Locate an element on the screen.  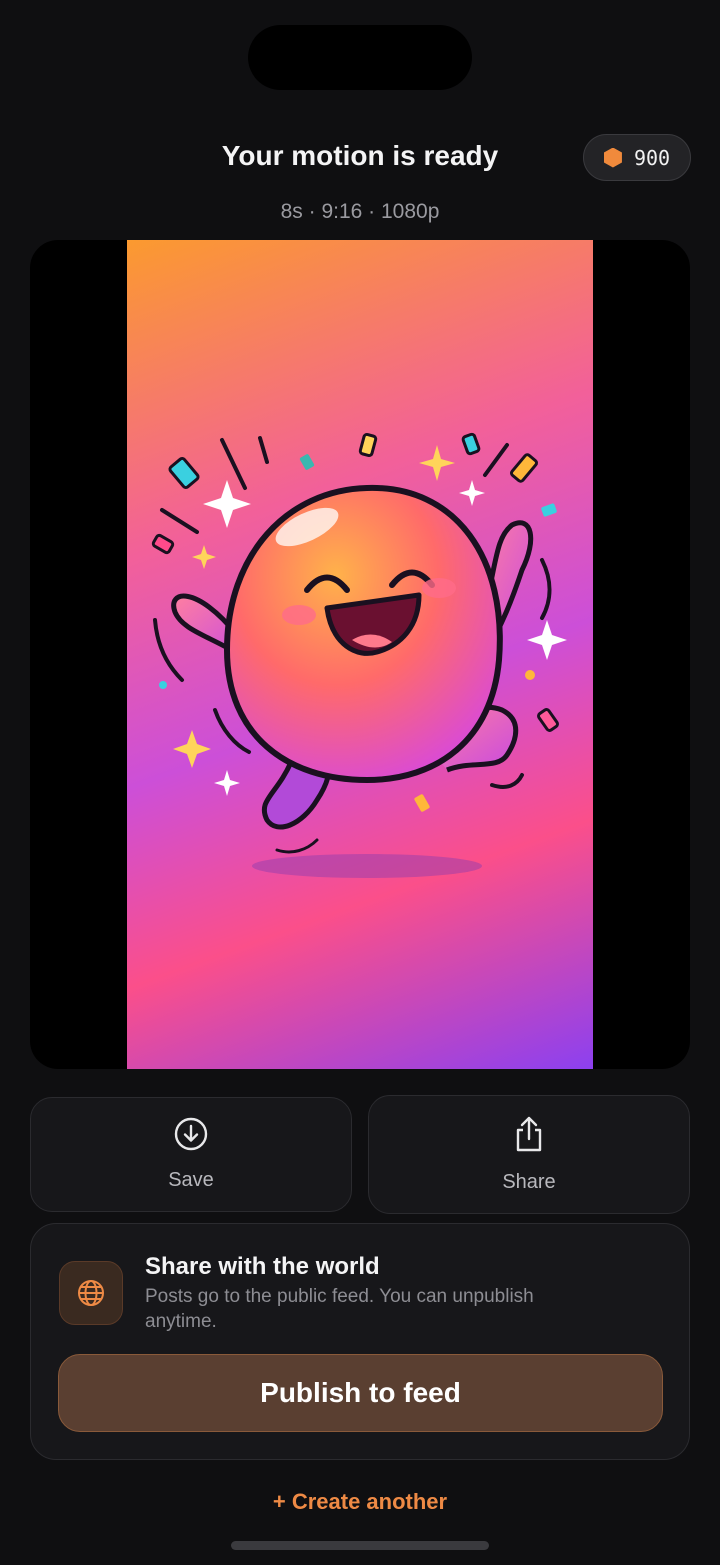
save-label: Save is located at coordinates (191, 1180).